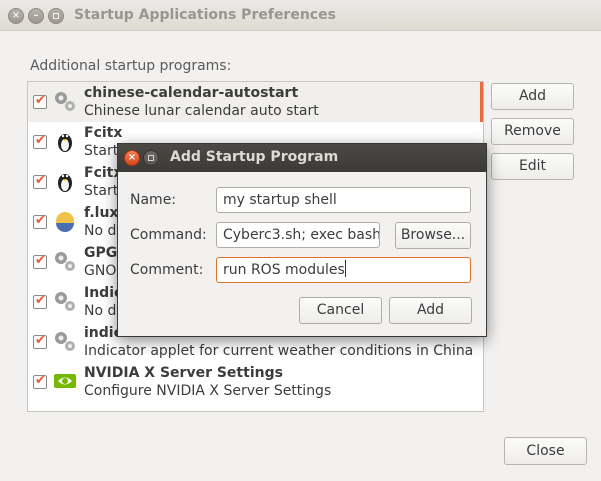  What do you see at coordinates (103, 133) in the screenshot?
I see `program-name: Fcitx` at bounding box center [103, 133].